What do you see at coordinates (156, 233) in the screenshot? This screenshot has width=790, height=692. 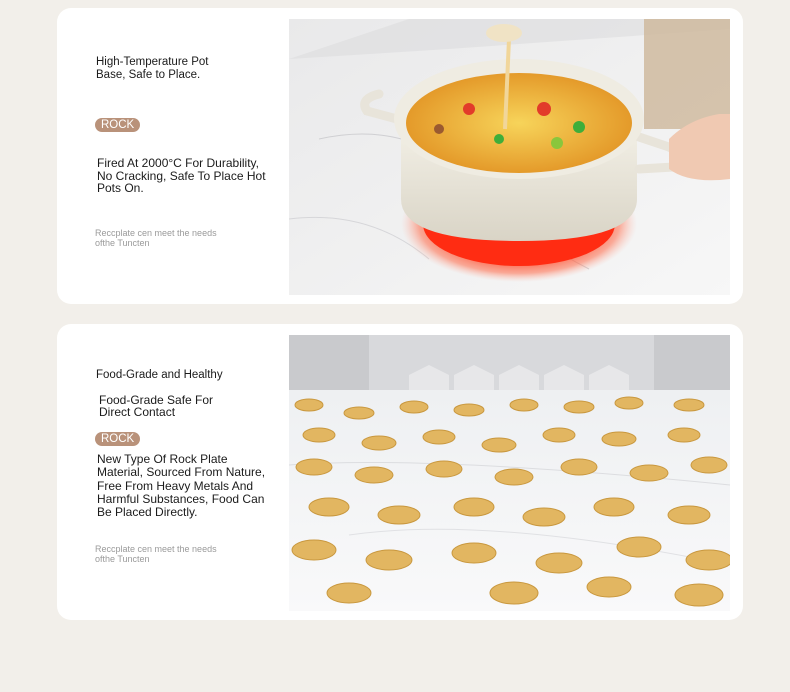 I see `heat-note-line1: Reccplate cen meet the needs` at bounding box center [156, 233].